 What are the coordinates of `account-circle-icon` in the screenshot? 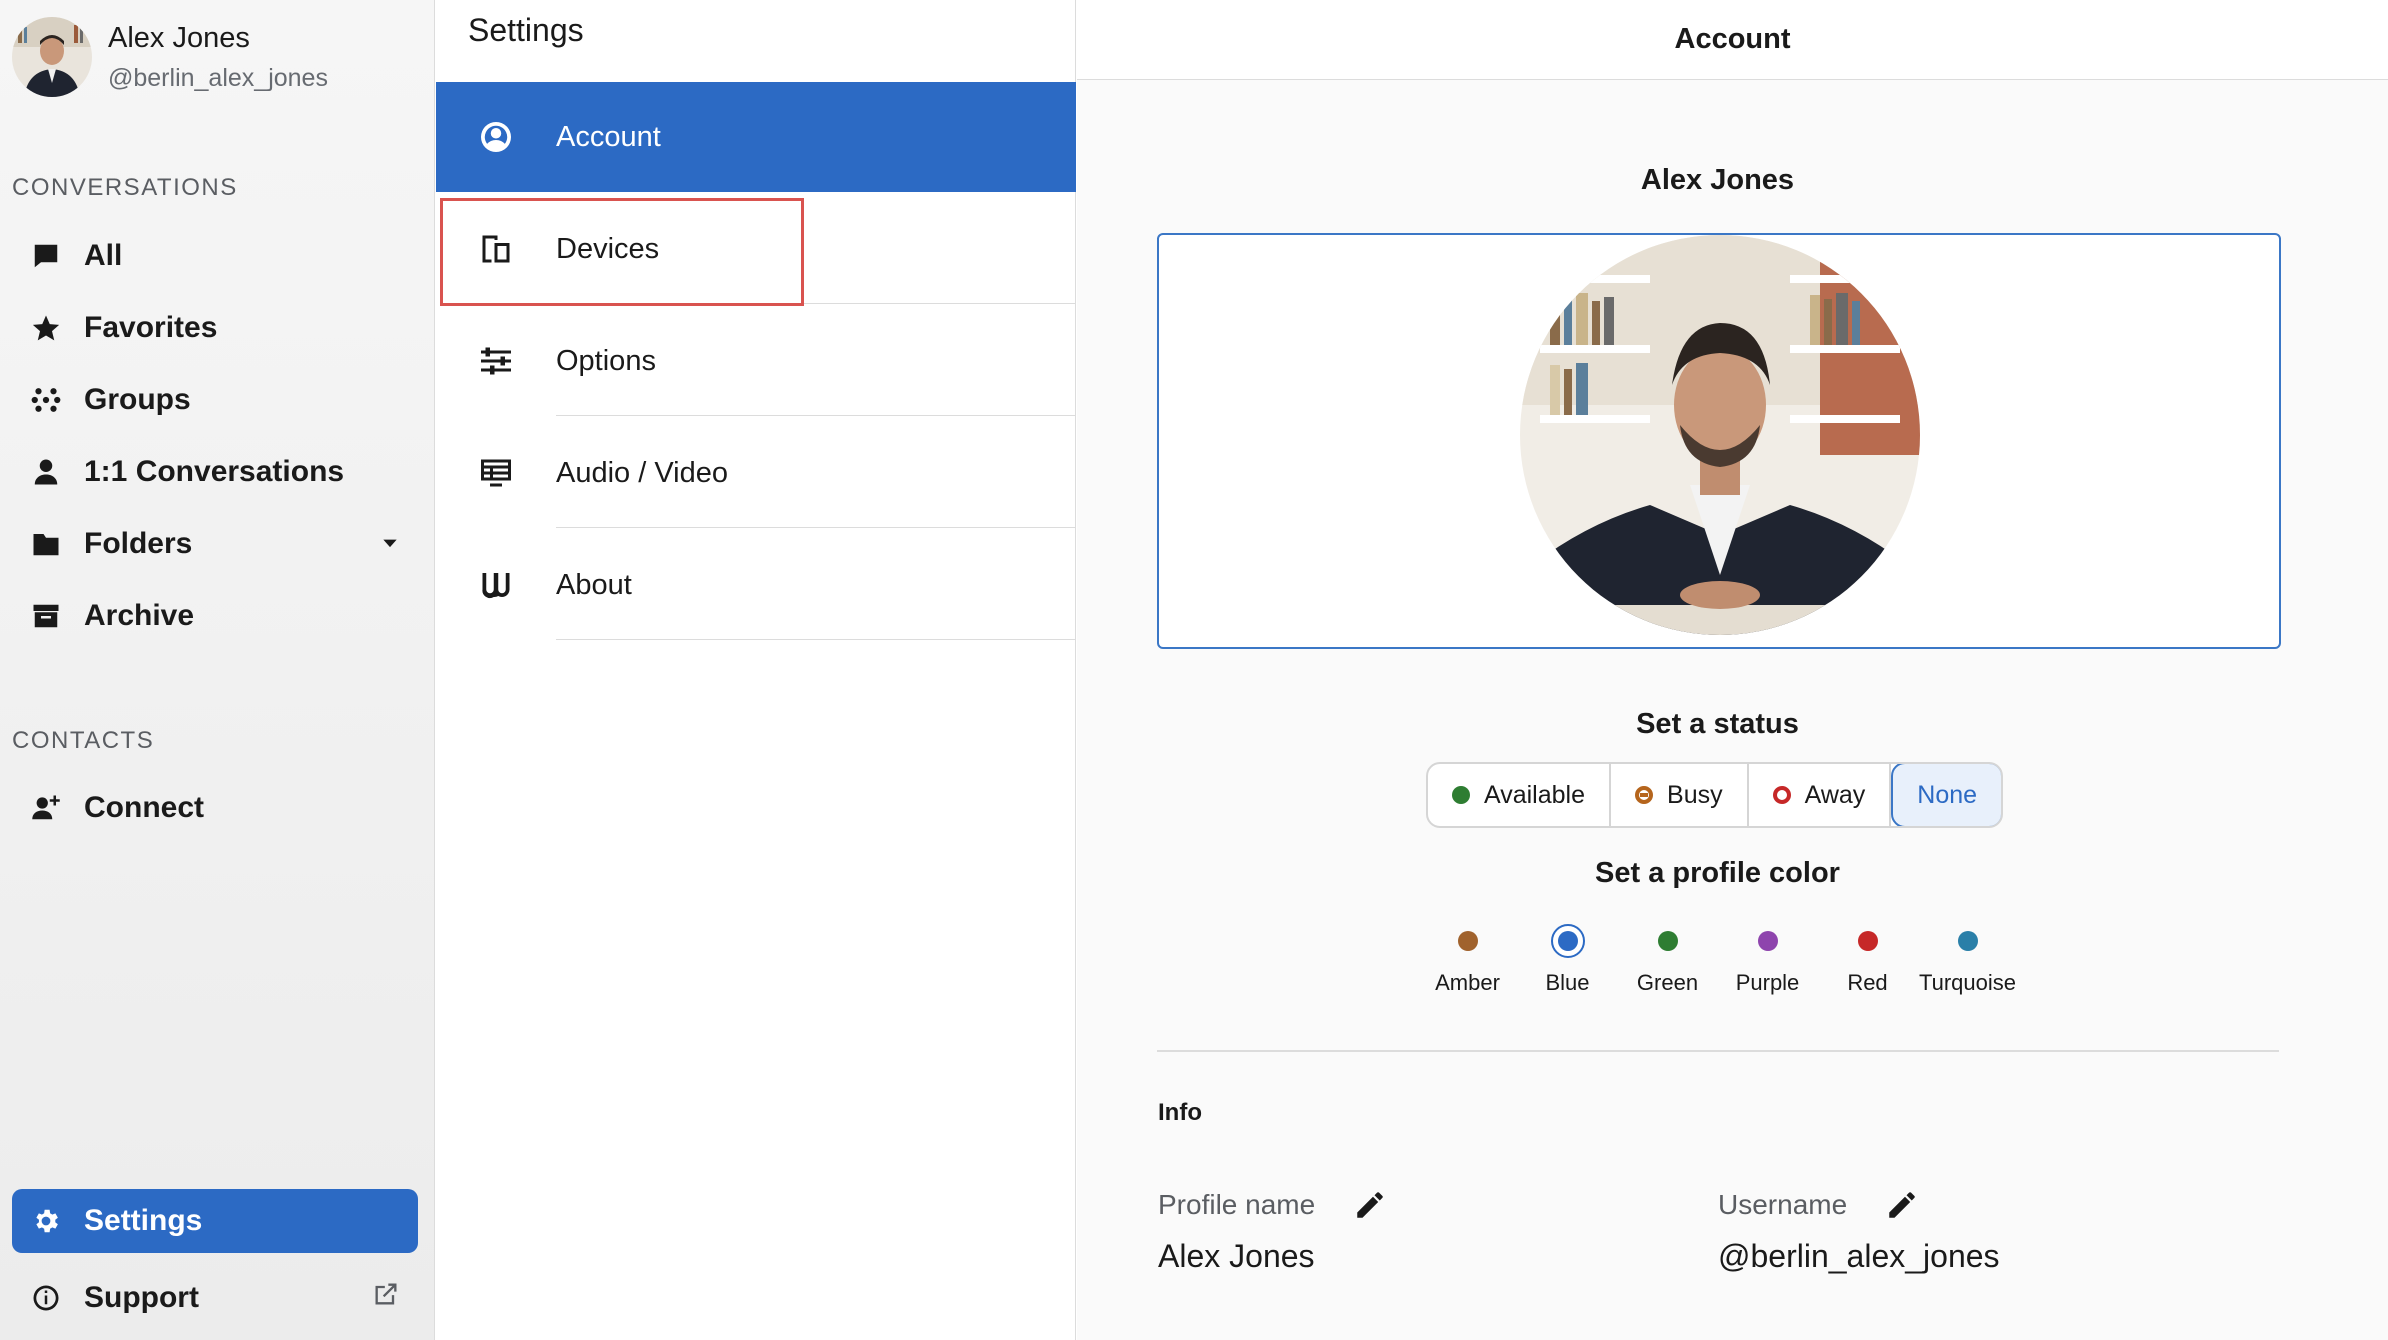 It's located at (496, 137).